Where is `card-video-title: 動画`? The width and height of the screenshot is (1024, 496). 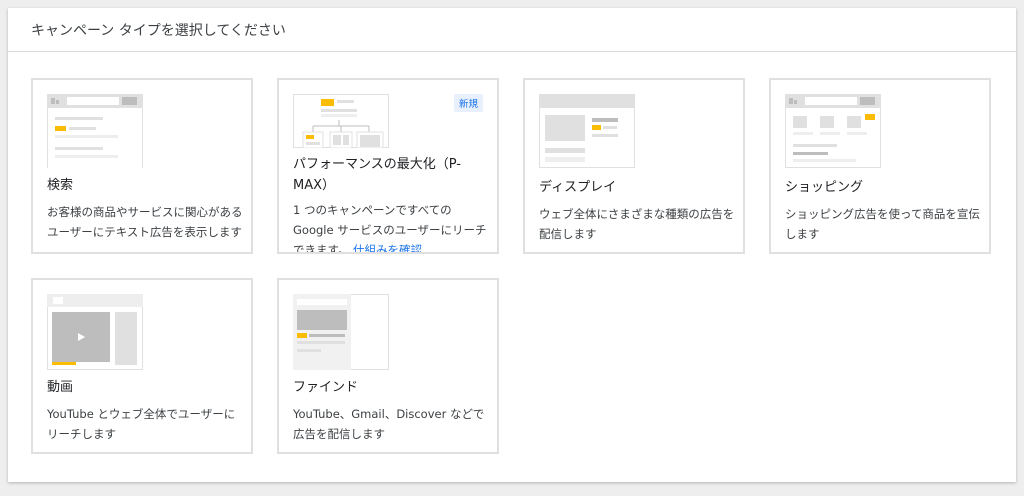
card-video-title: 動画 is located at coordinates (60, 387).